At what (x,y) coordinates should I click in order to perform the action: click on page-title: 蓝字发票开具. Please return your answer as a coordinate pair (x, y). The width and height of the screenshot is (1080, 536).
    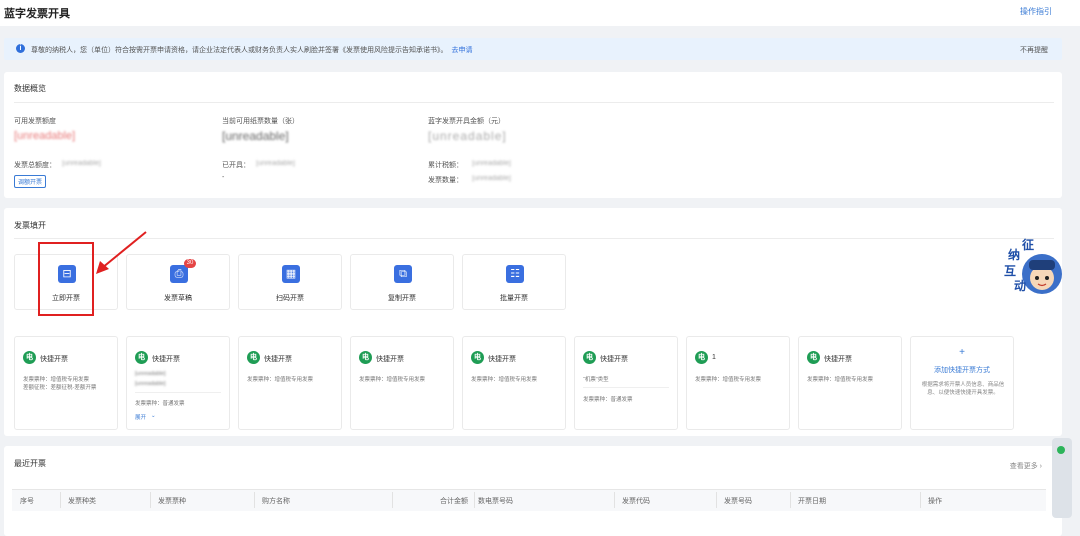
    Looking at the image, I should click on (37, 14).